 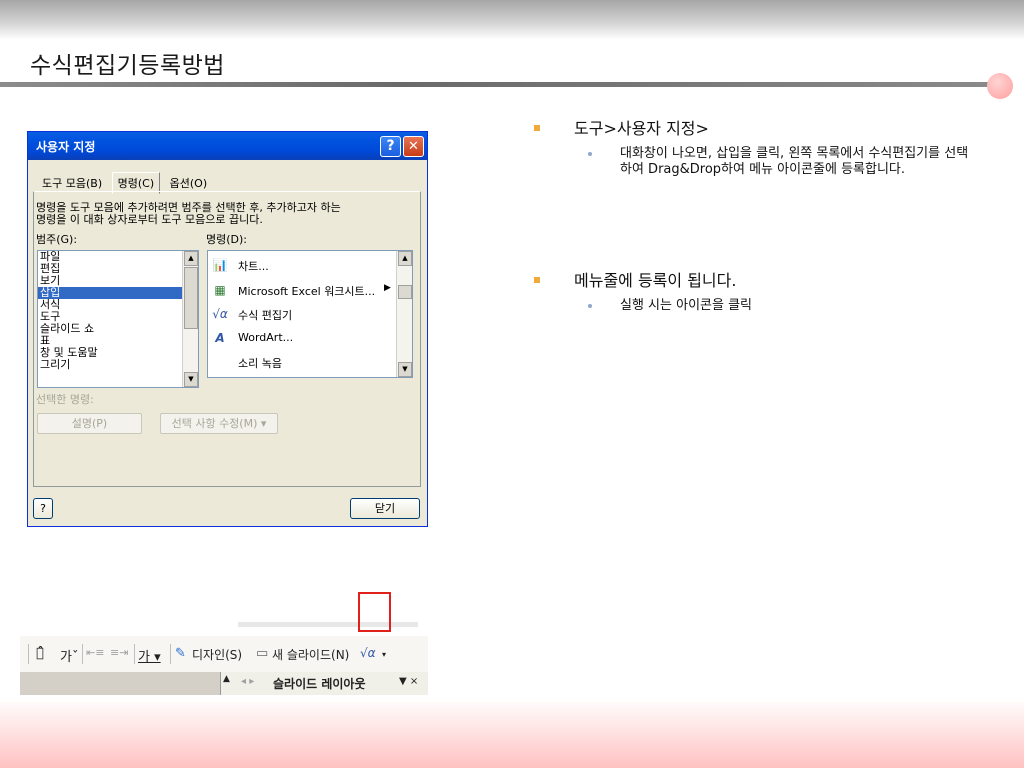 I want to click on category-item: 그리기, so click(x=118, y=365).